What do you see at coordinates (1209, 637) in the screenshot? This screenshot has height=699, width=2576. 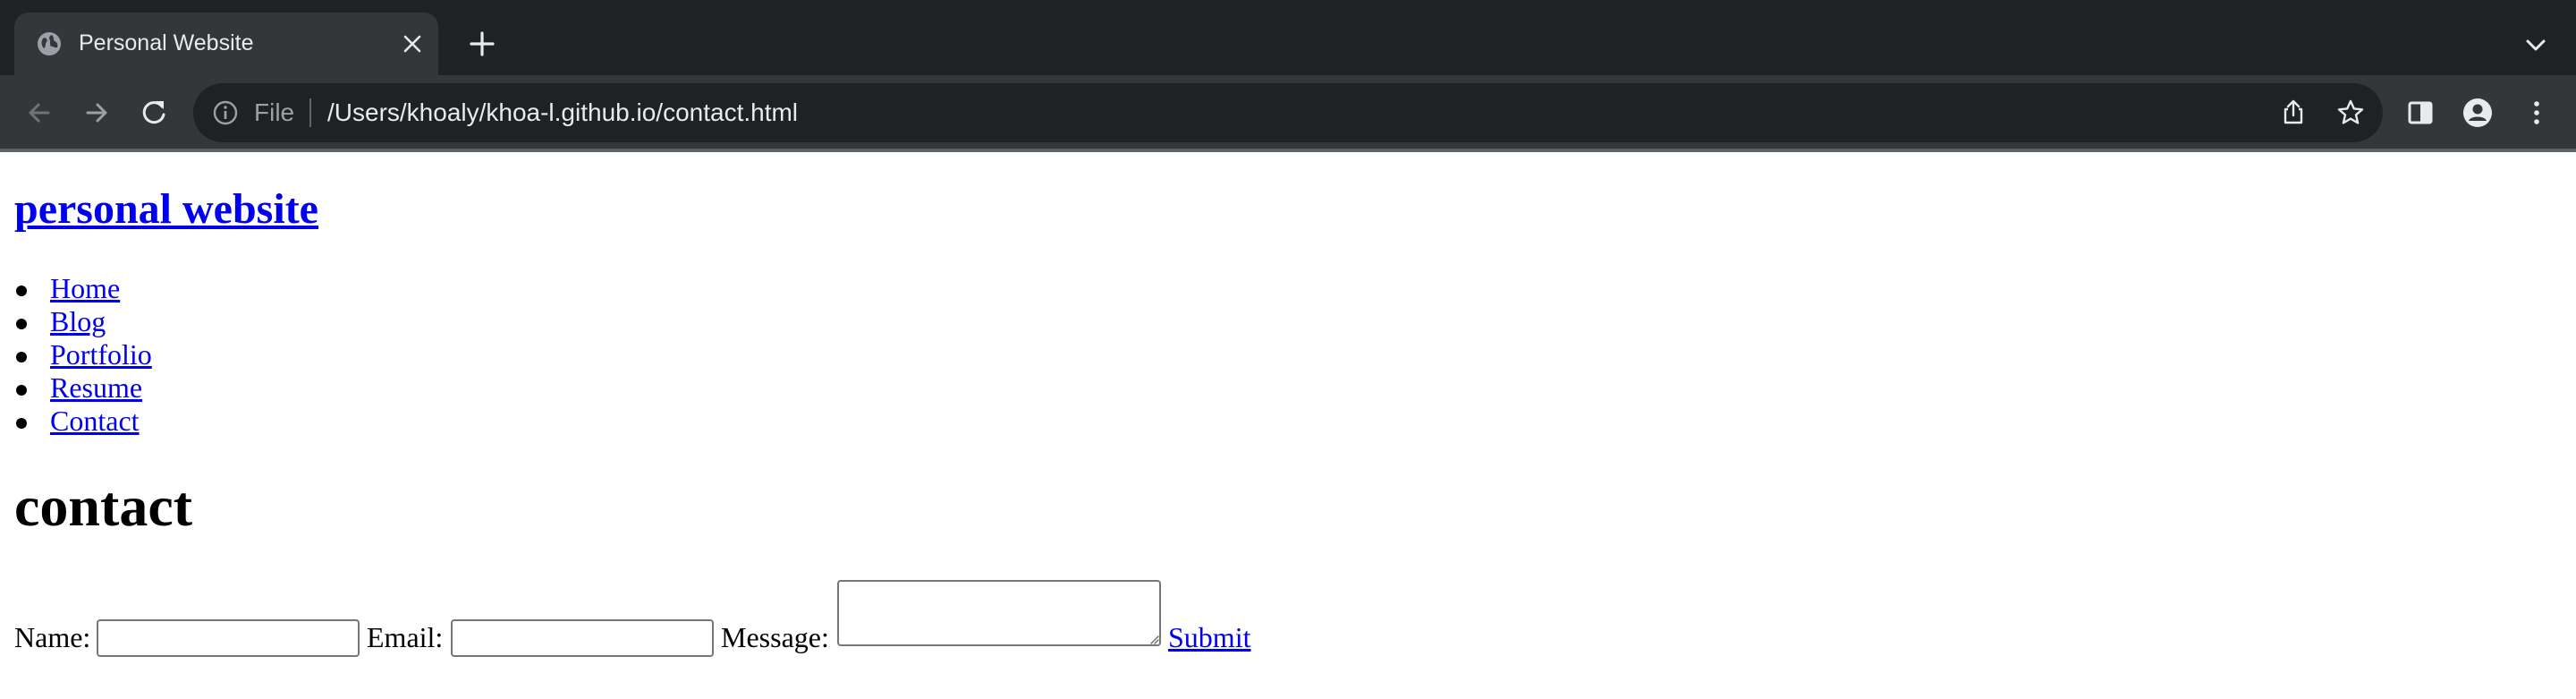 I see `submit-link: Submit` at bounding box center [1209, 637].